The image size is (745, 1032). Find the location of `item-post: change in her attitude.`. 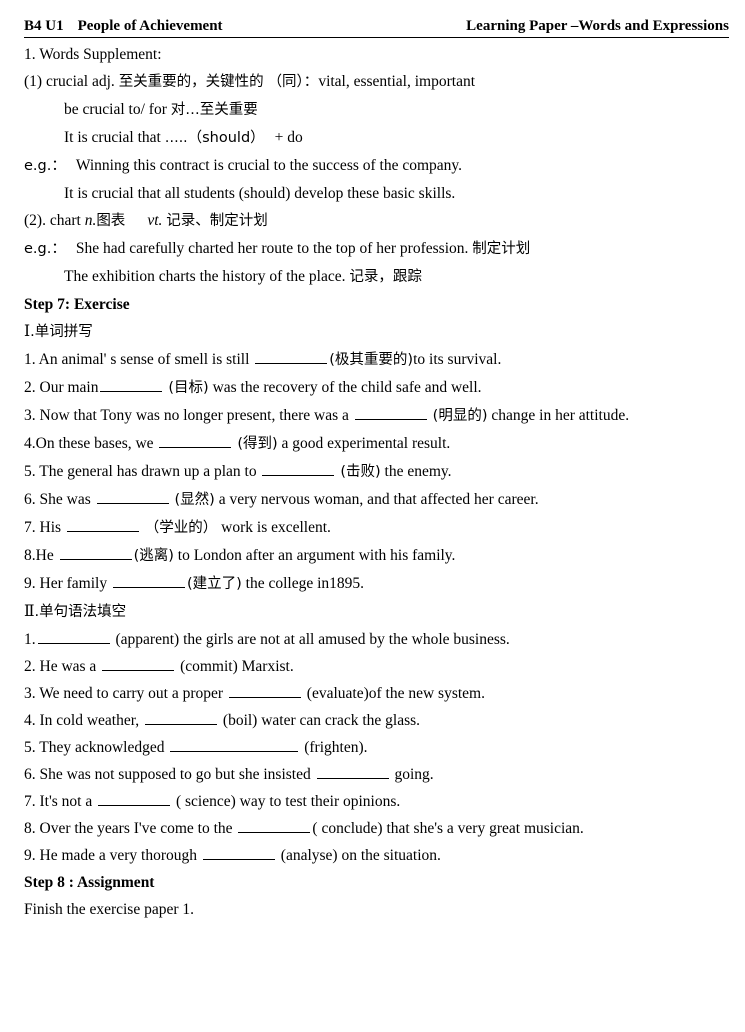

item-post: change in her attitude. is located at coordinates (560, 415).